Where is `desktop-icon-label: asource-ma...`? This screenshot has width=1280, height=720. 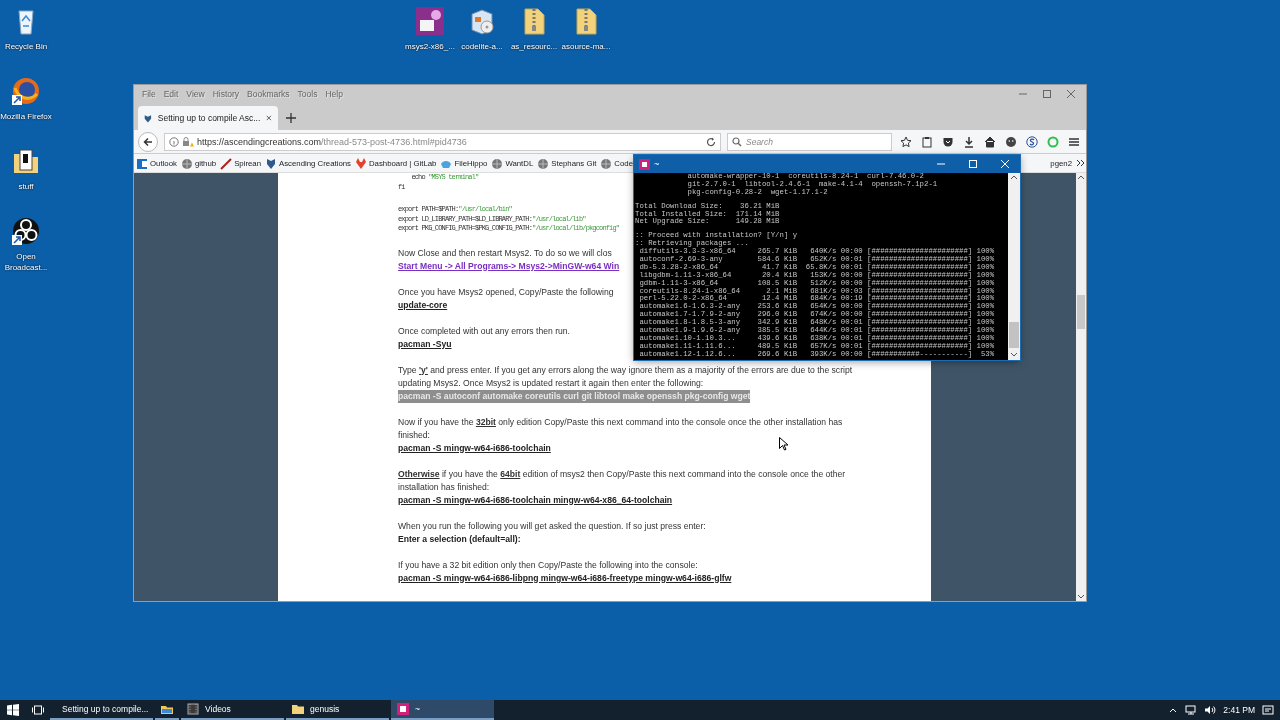
desktop-icon-label: asource-ma... is located at coordinates (586, 47).